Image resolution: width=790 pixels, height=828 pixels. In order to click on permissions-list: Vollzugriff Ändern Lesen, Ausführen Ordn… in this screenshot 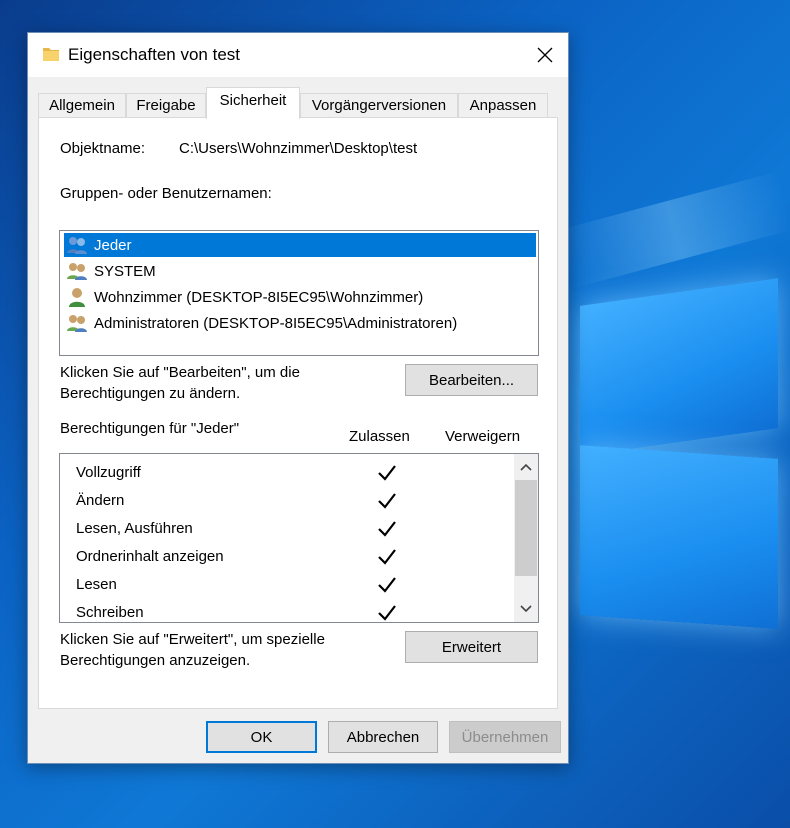, I will do `click(299, 538)`.